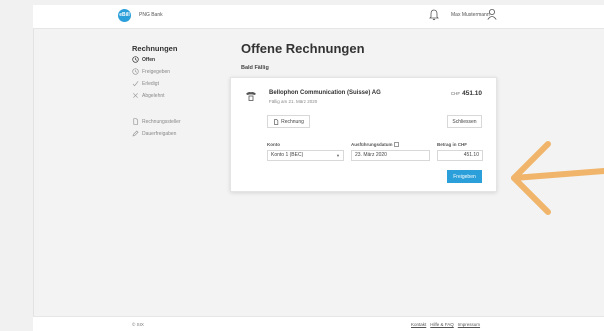 This screenshot has height=331, width=604. I want to click on sidebar-item-dauerfreigaben: Dauerfreigaben, so click(154, 133).